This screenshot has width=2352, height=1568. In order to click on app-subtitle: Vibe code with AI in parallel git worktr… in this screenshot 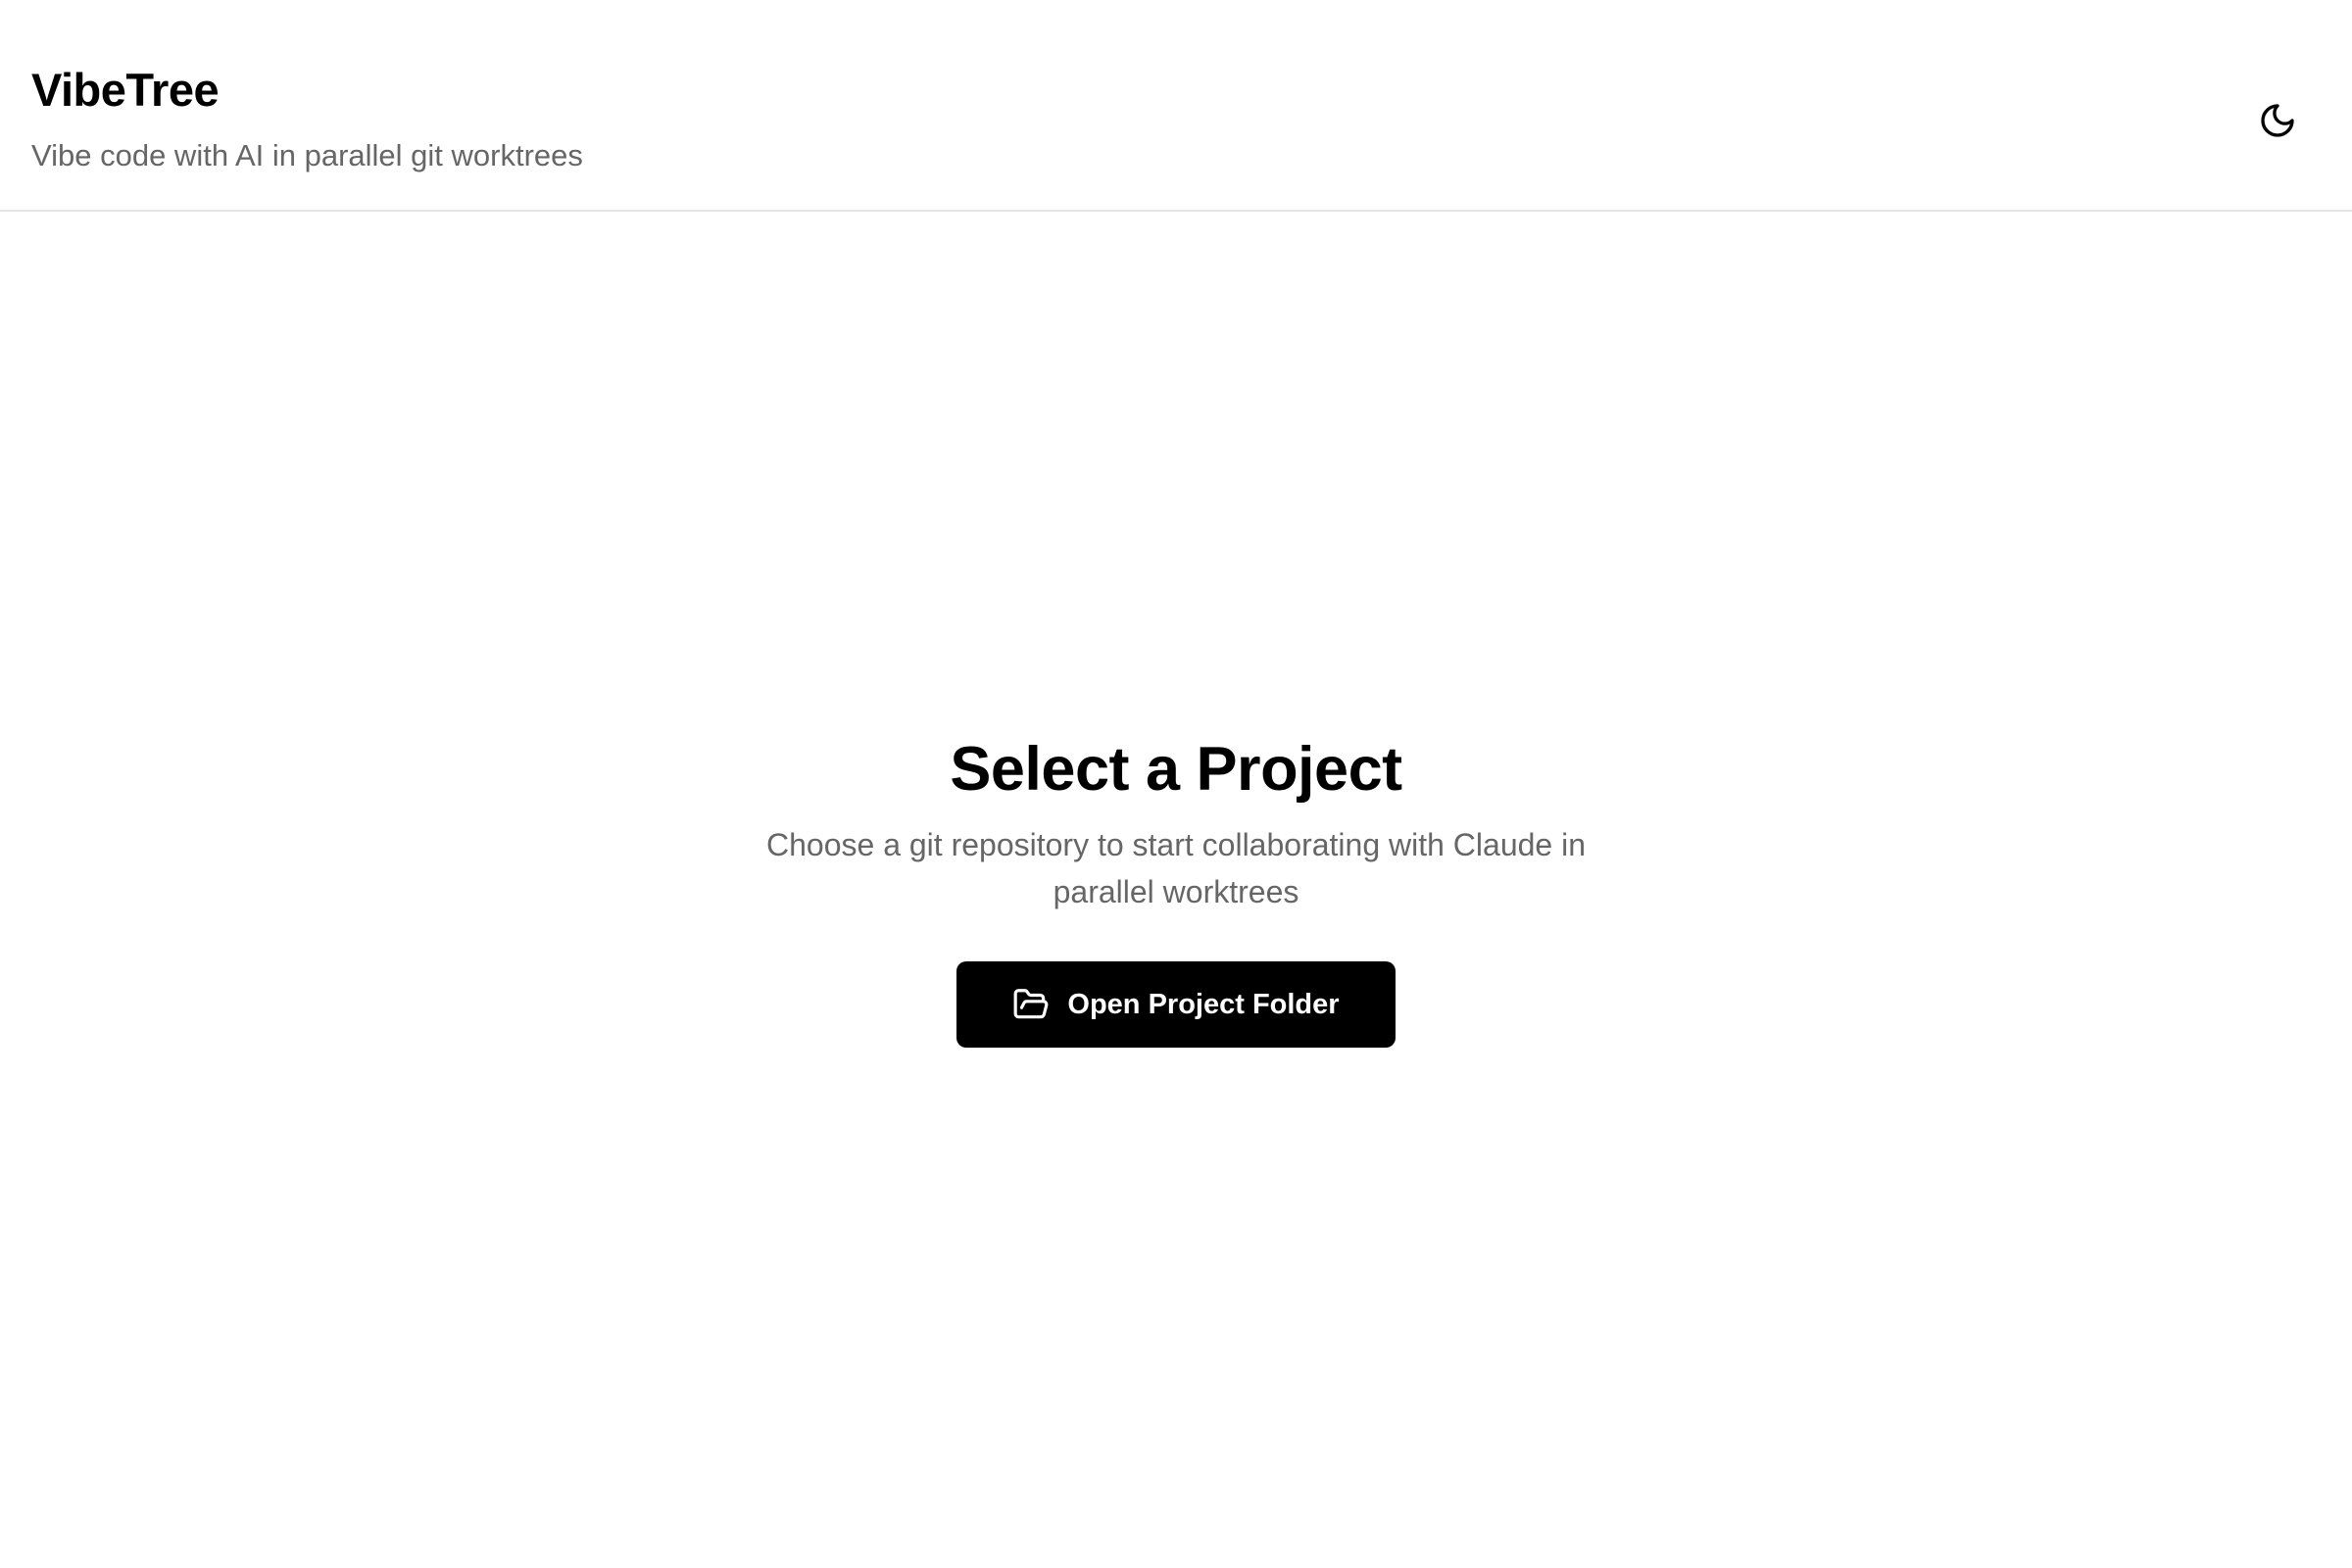, I will do `click(307, 155)`.